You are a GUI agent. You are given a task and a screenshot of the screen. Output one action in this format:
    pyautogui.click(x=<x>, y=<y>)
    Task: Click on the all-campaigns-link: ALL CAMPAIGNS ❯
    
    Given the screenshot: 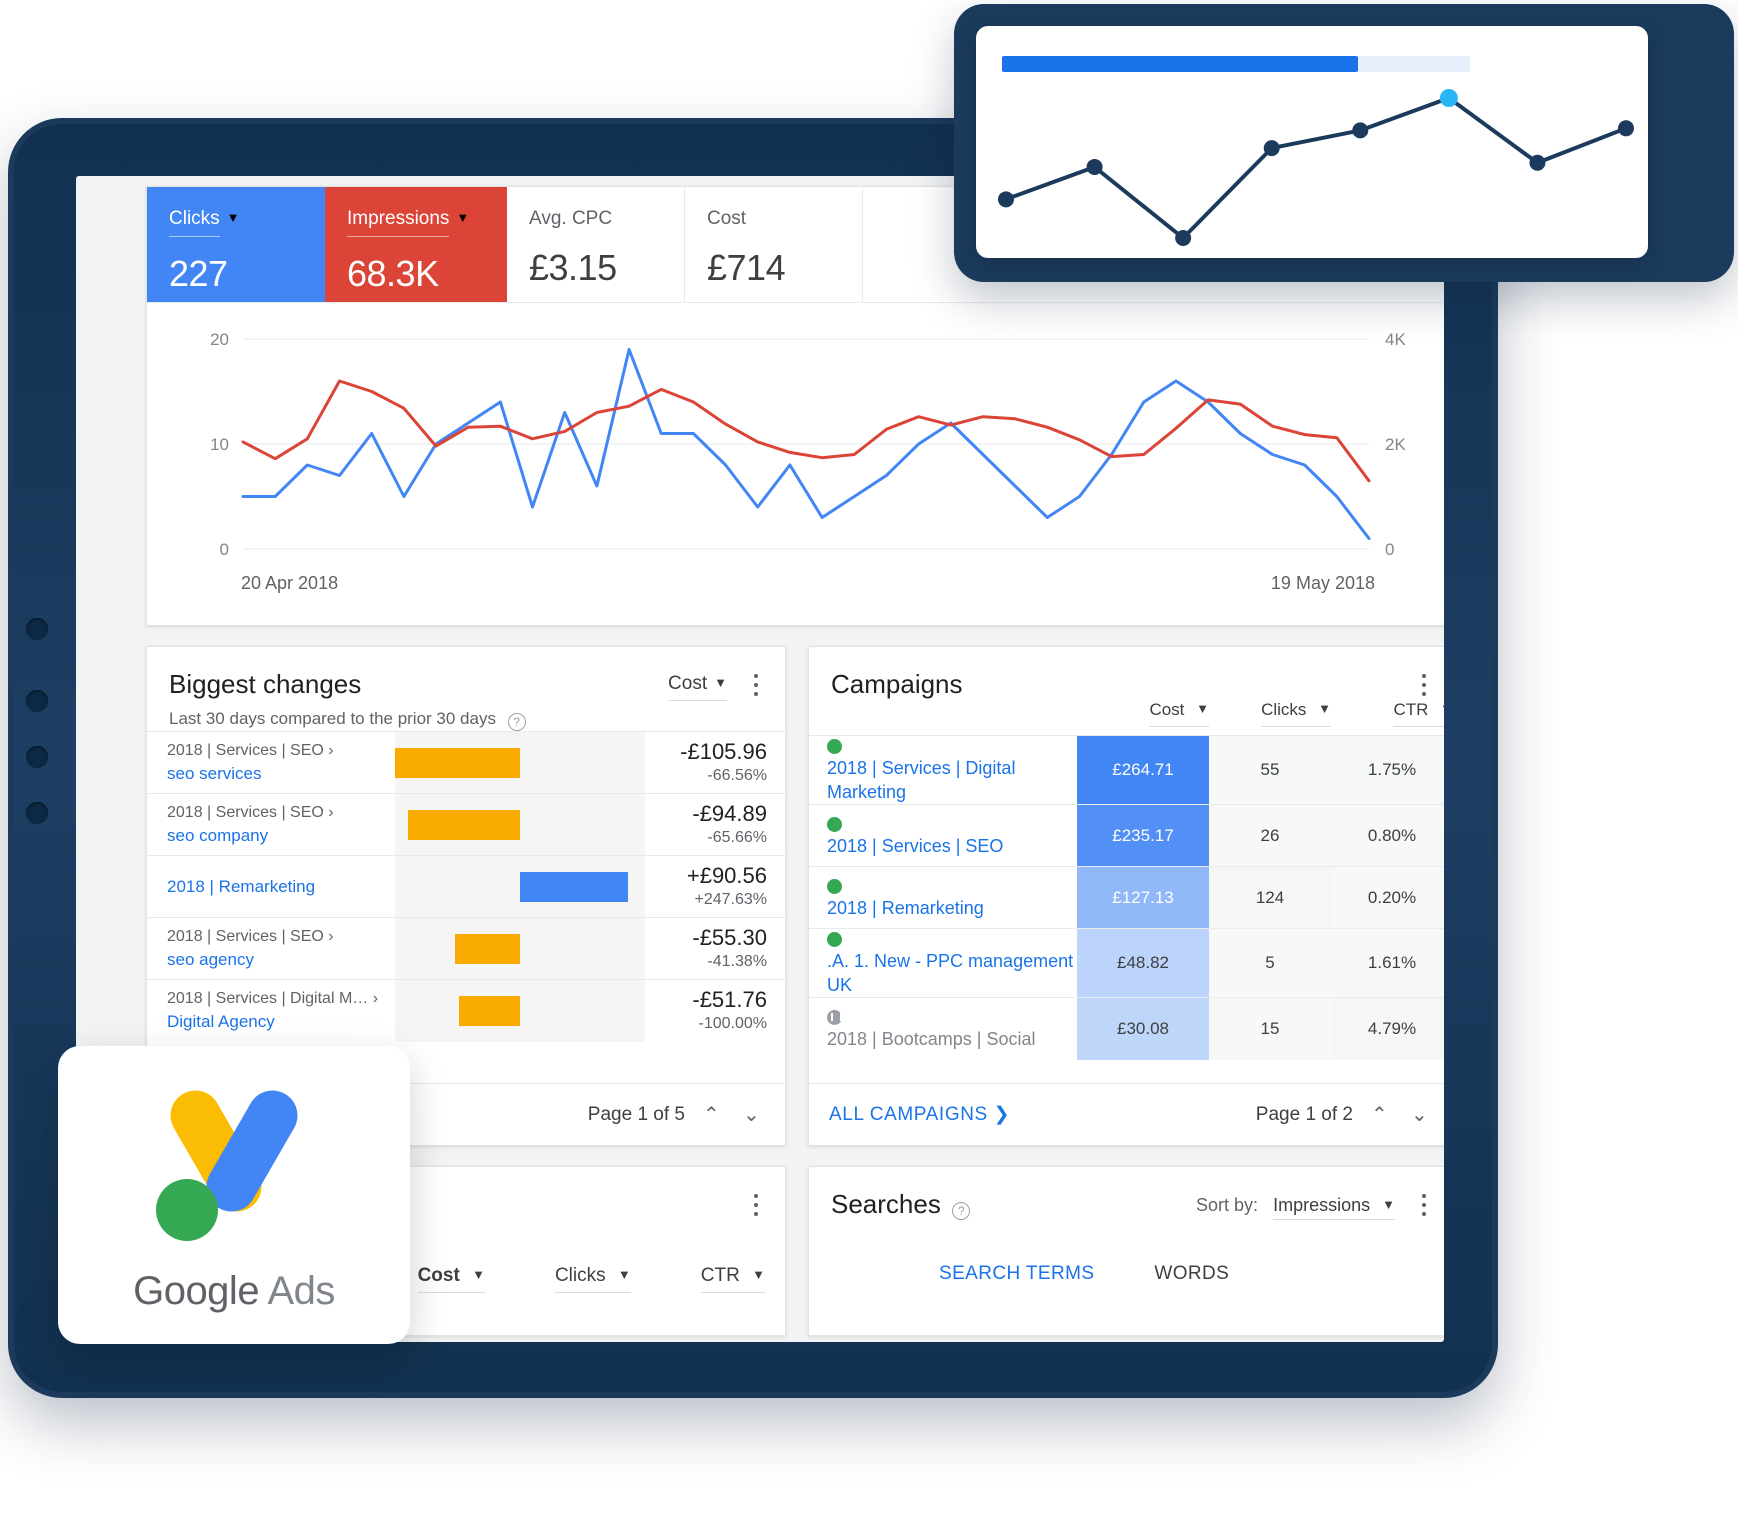 What is the action you would take?
    pyautogui.click(x=919, y=1114)
    